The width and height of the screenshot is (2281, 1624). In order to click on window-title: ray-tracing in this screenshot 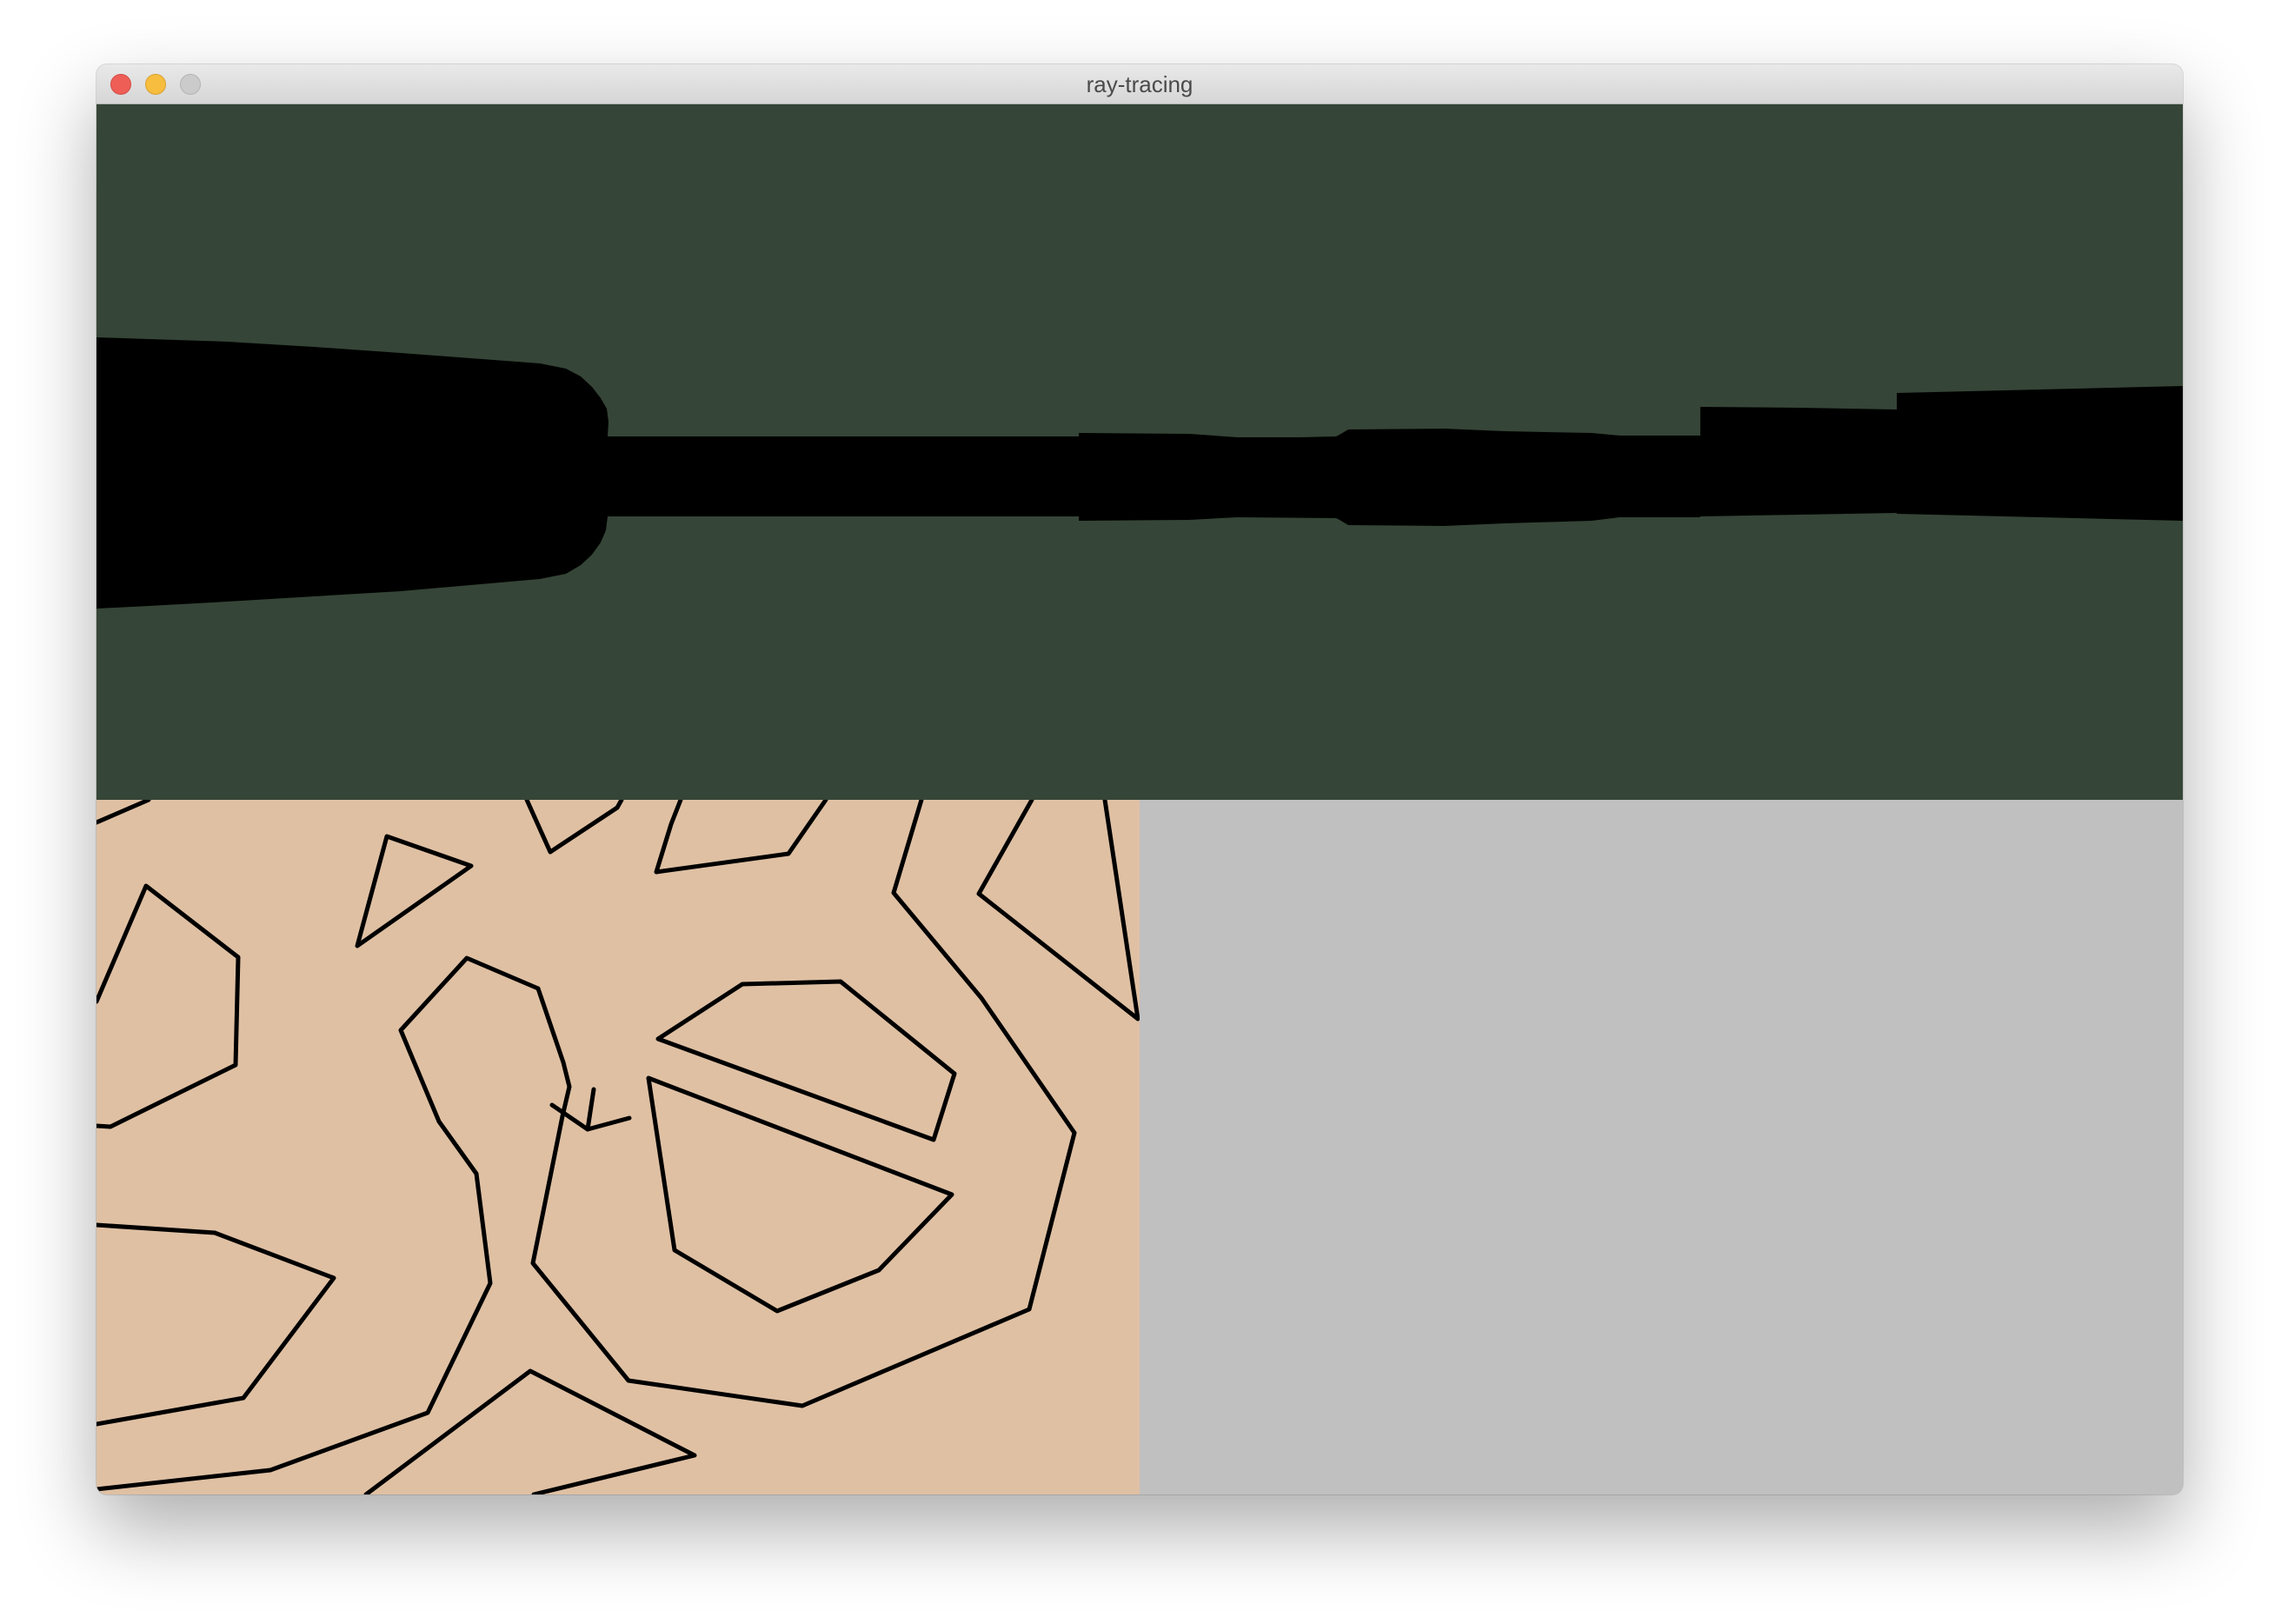, I will do `click(1140, 84)`.